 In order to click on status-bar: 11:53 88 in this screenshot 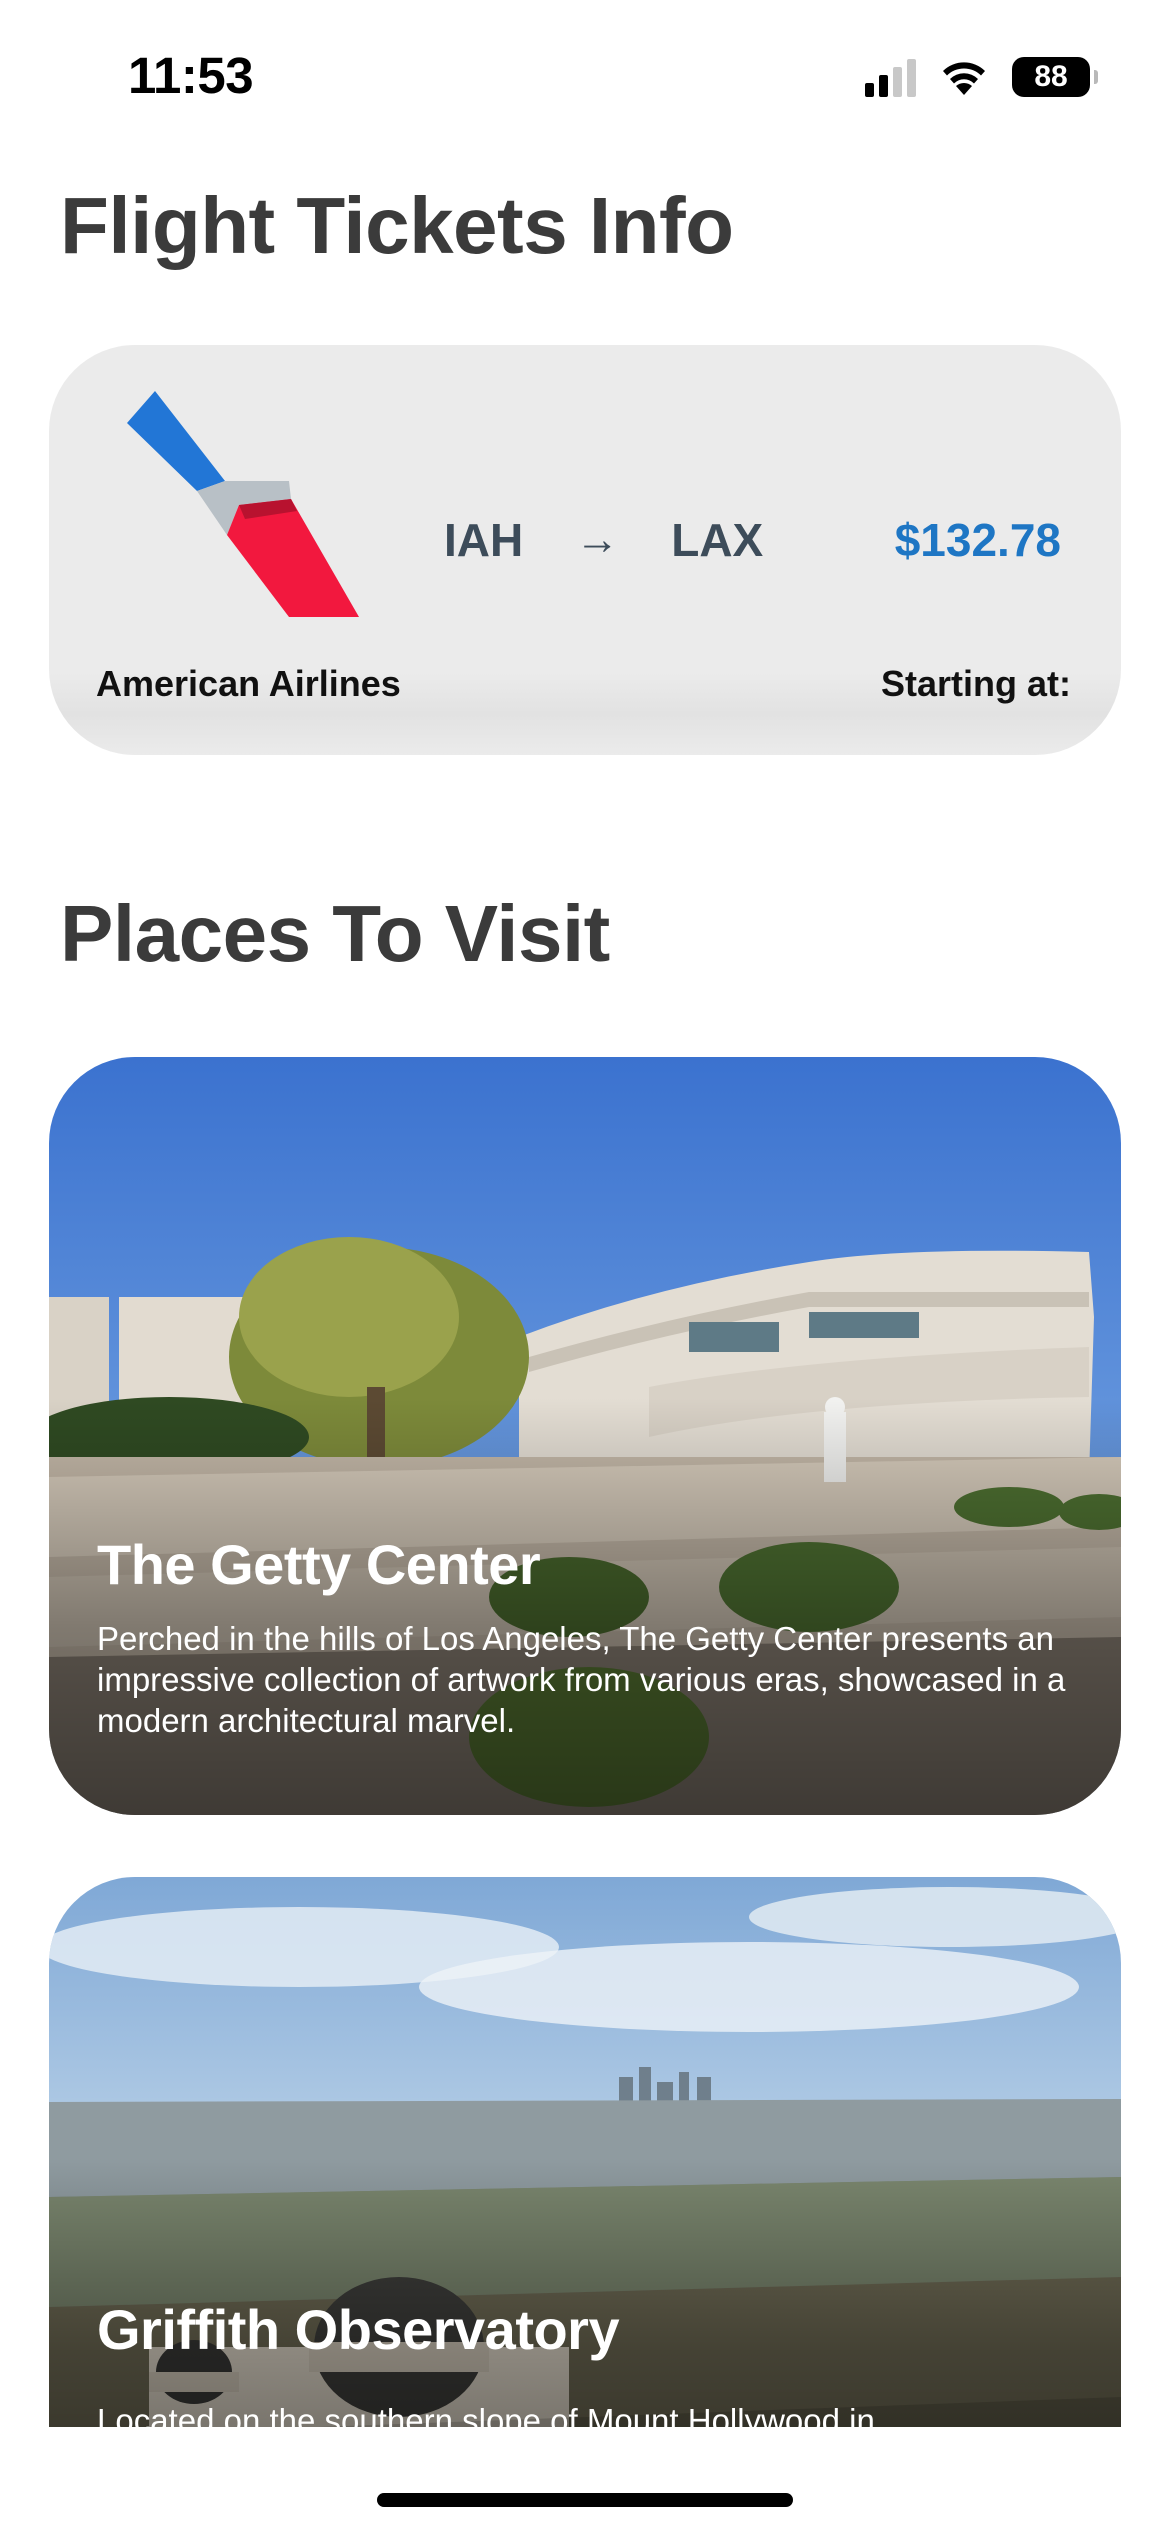, I will do `click(585, 75)`.